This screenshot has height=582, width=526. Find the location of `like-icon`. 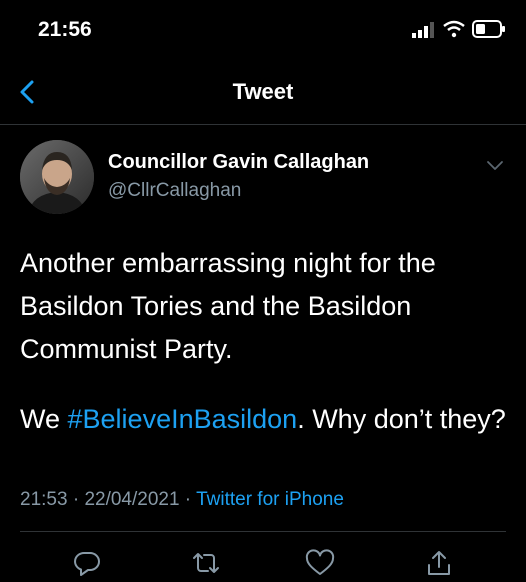

like-icon is located at coordinates (320, 563).